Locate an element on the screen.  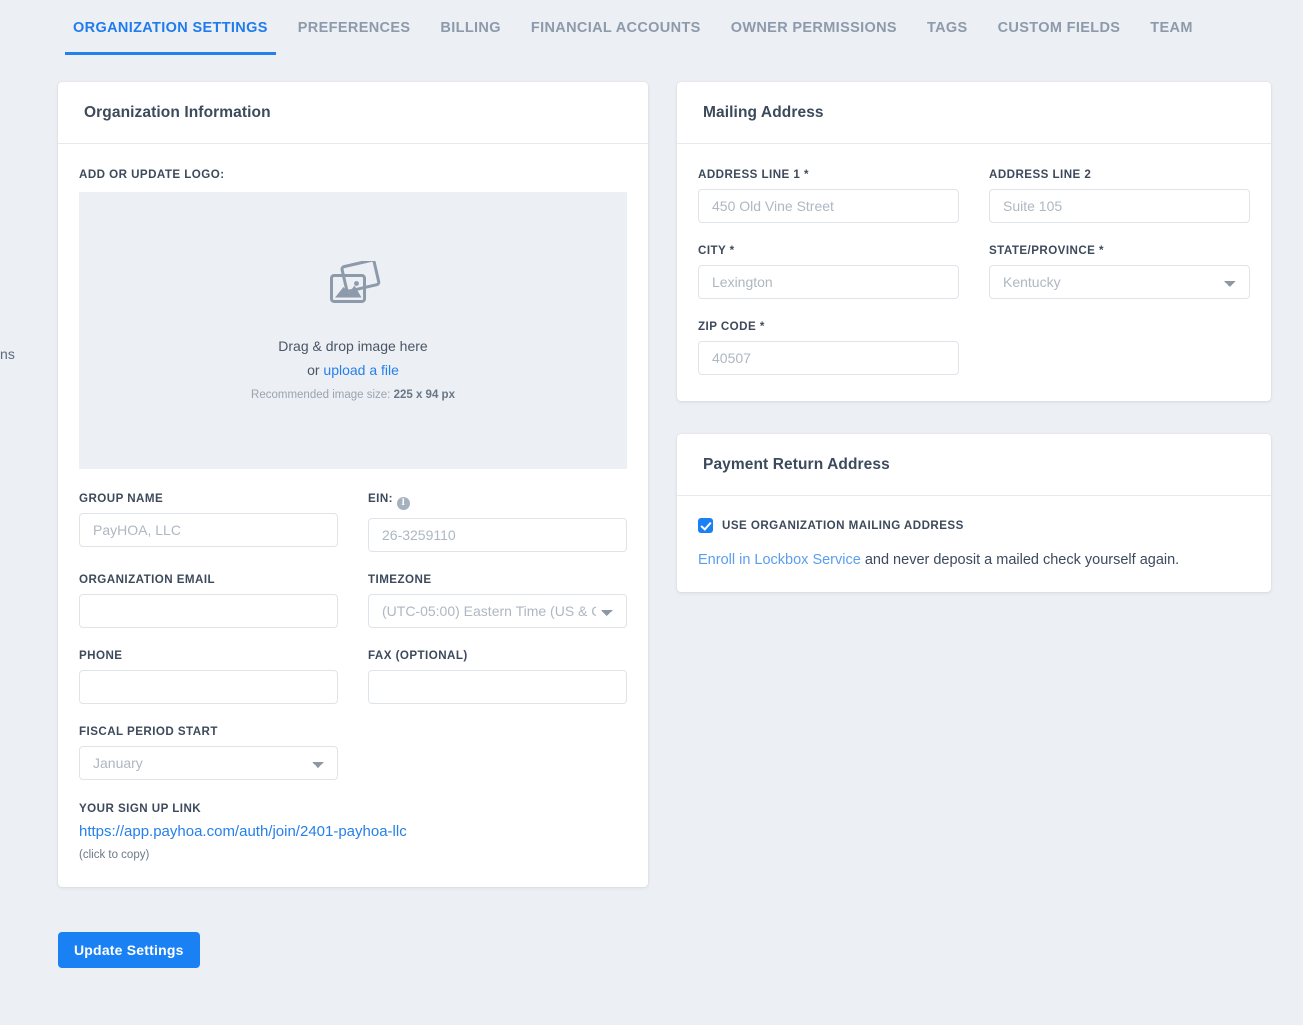
tab-team: TEAM is located at coordinates (1171, 27).